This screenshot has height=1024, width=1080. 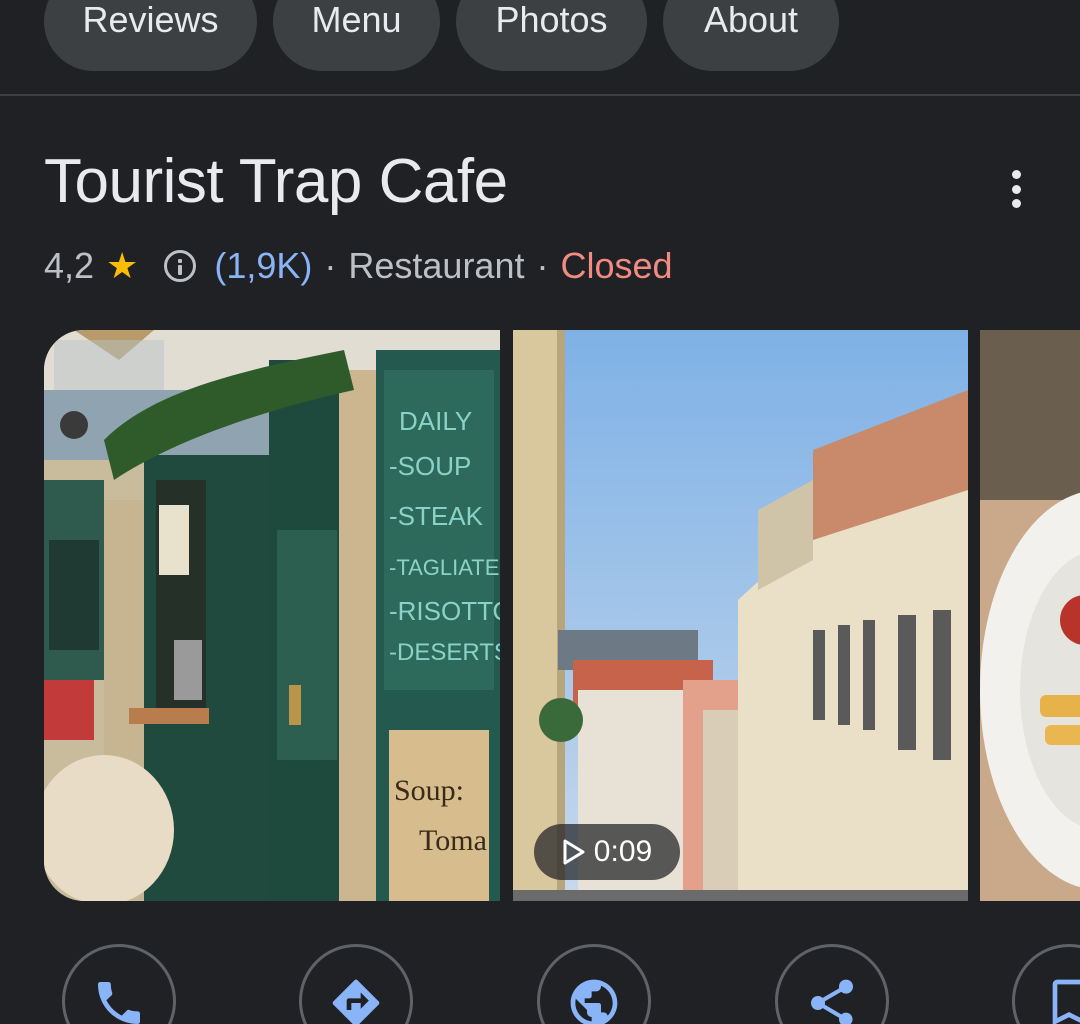 I want to click on svg-text: Soup:, so click(x=429, y=790).